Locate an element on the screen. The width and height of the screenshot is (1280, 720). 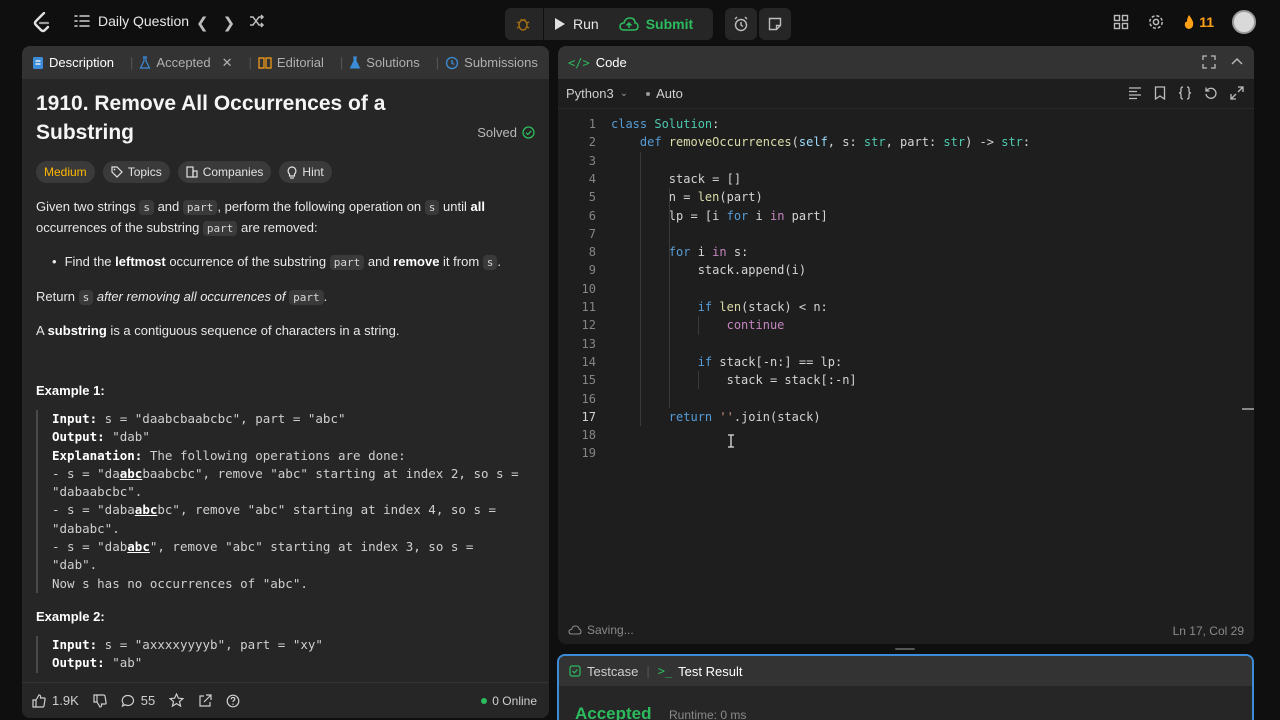
code-line: 5 n = len(part) is located at coordinates (906, 197).